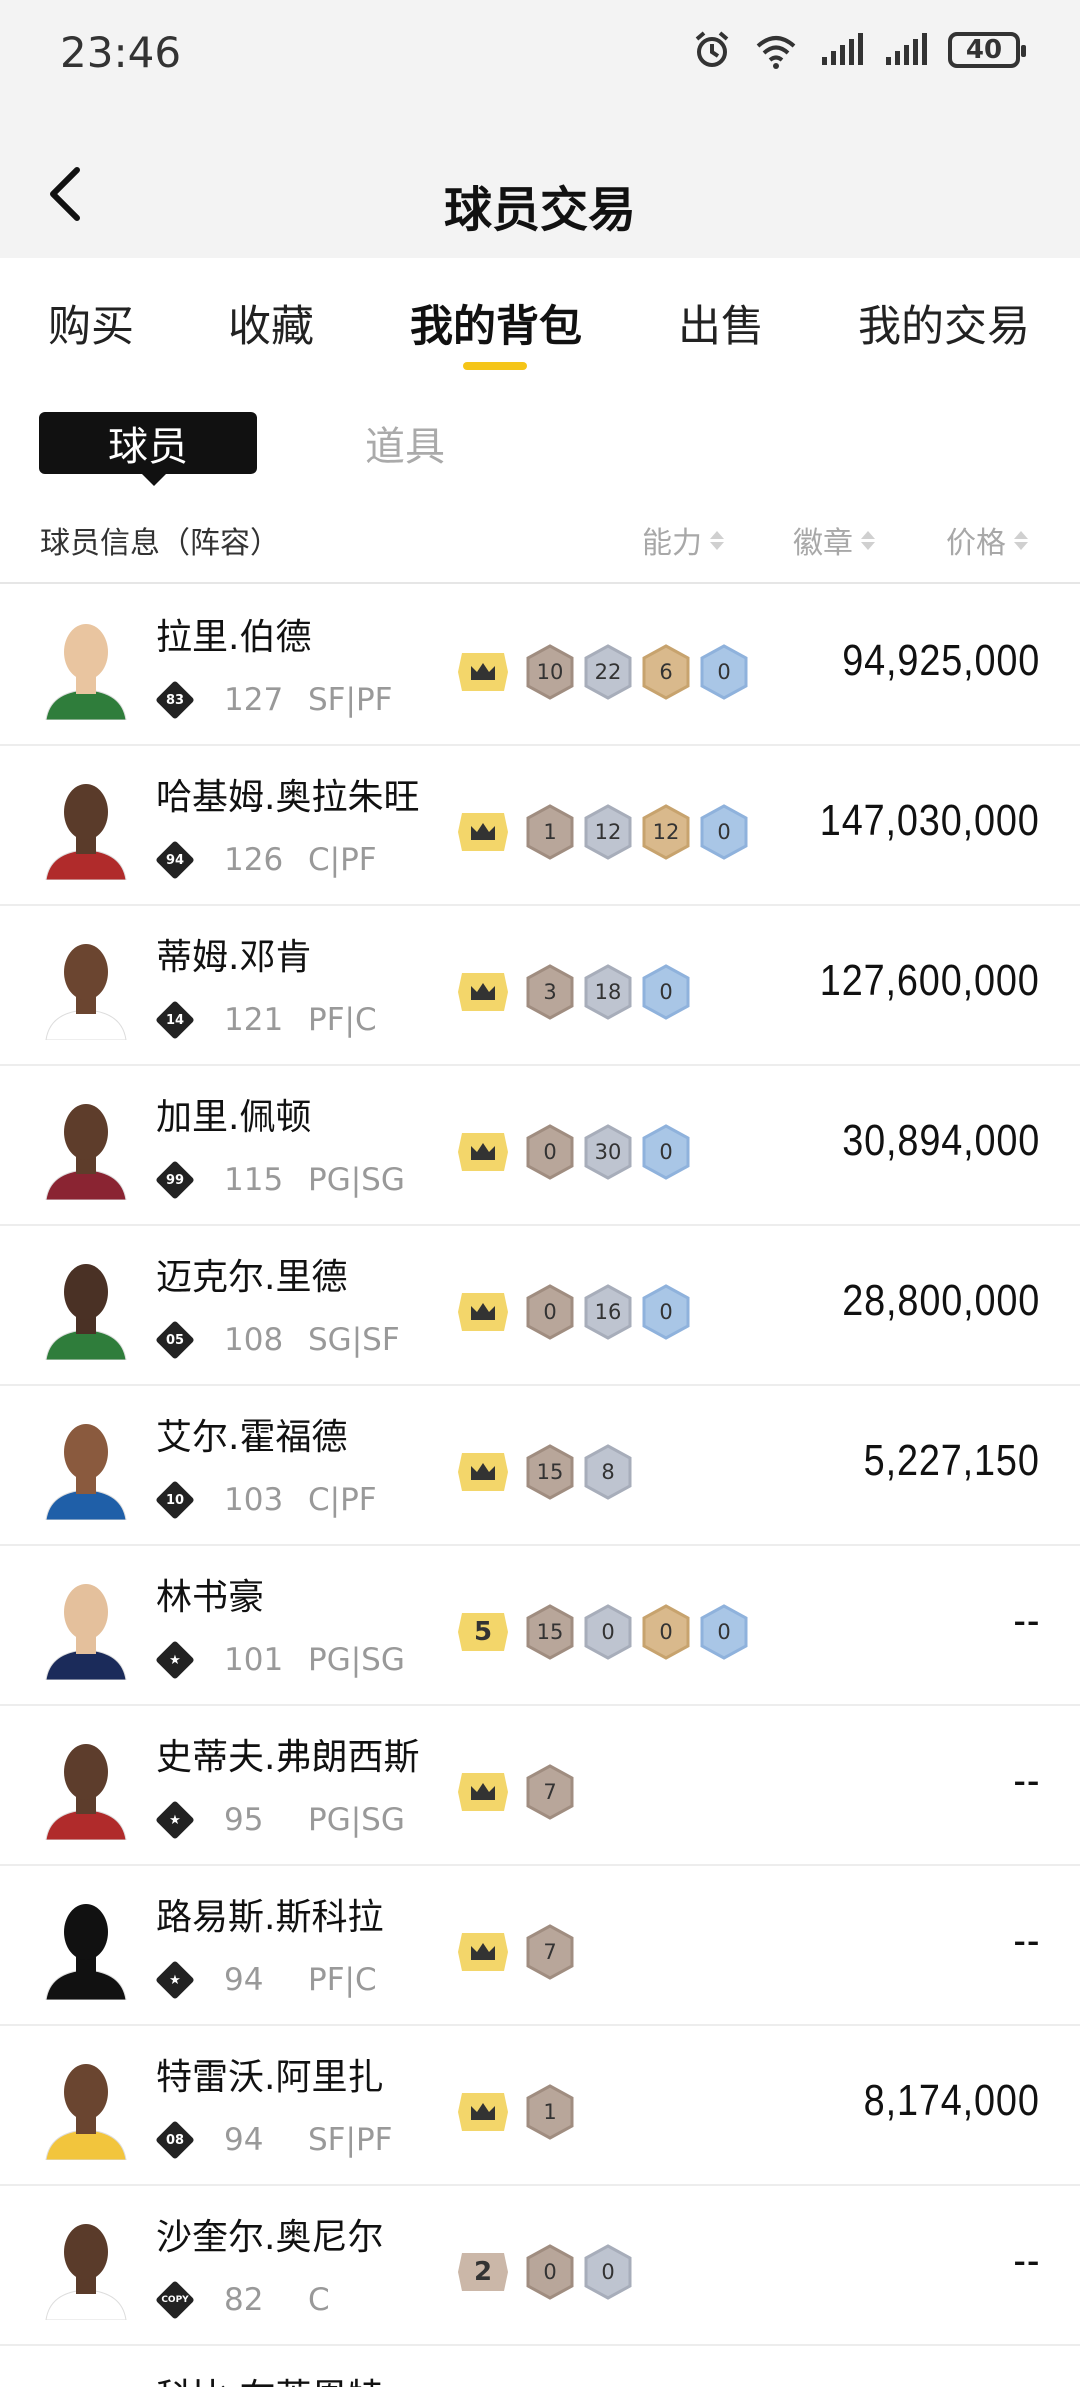 The width and height of the screenshot is (1080, 2387). Describe the element at coordinates (234, 1117) in the screenshot. I see `player-name: 加里.佩顿` at that location.